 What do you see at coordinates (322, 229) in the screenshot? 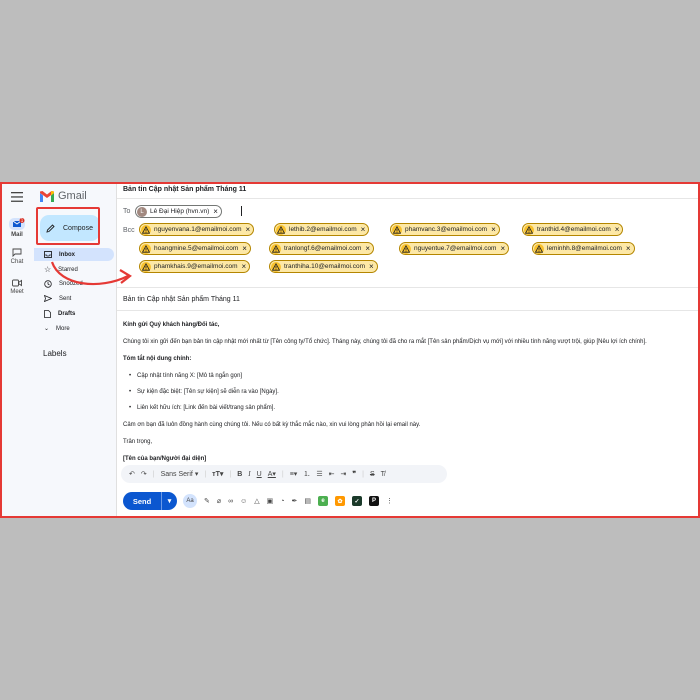
I see `bcc-recipient-chip: lethib.2@emailmoi.com ×` at bounding box center [322, 229].